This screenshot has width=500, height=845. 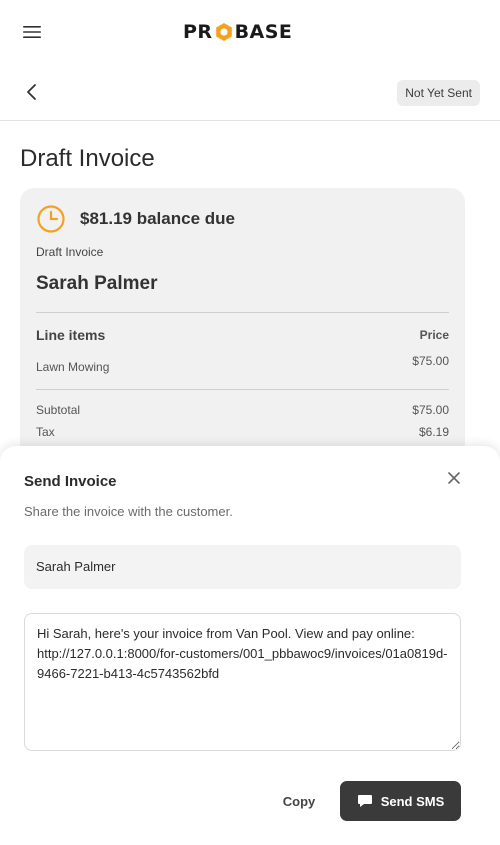 I want to click on sheet-subtitle: Share the invoice with the customer., so click(x=128, y=511).